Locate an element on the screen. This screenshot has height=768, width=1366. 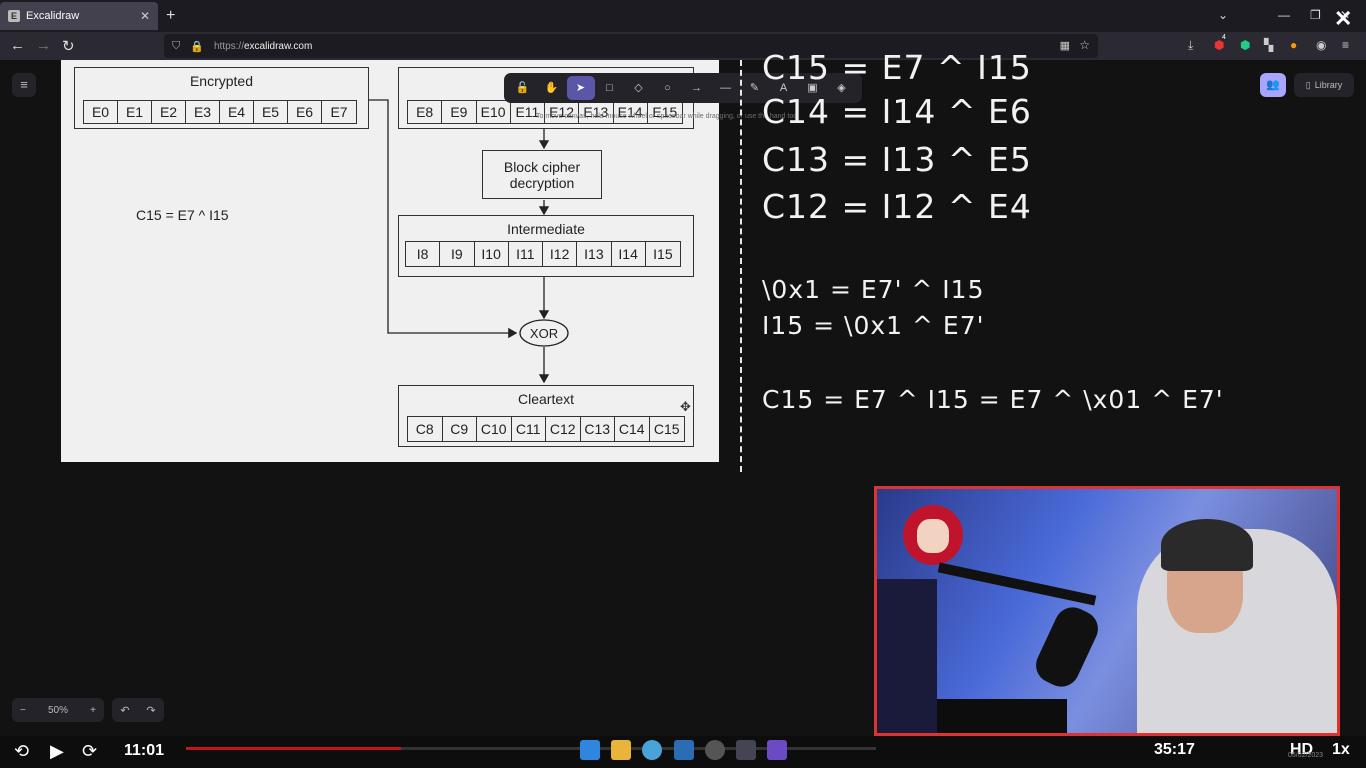
streamer-logo-icon is located at coordinates (933, 535).